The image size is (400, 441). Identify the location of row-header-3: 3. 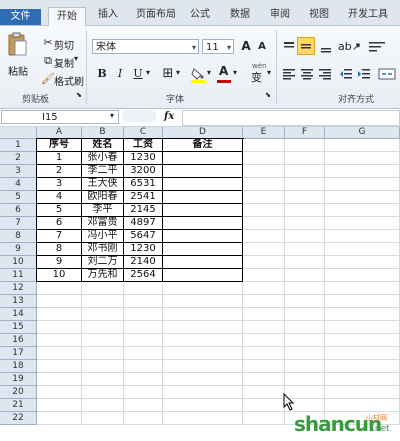
(18, 171).